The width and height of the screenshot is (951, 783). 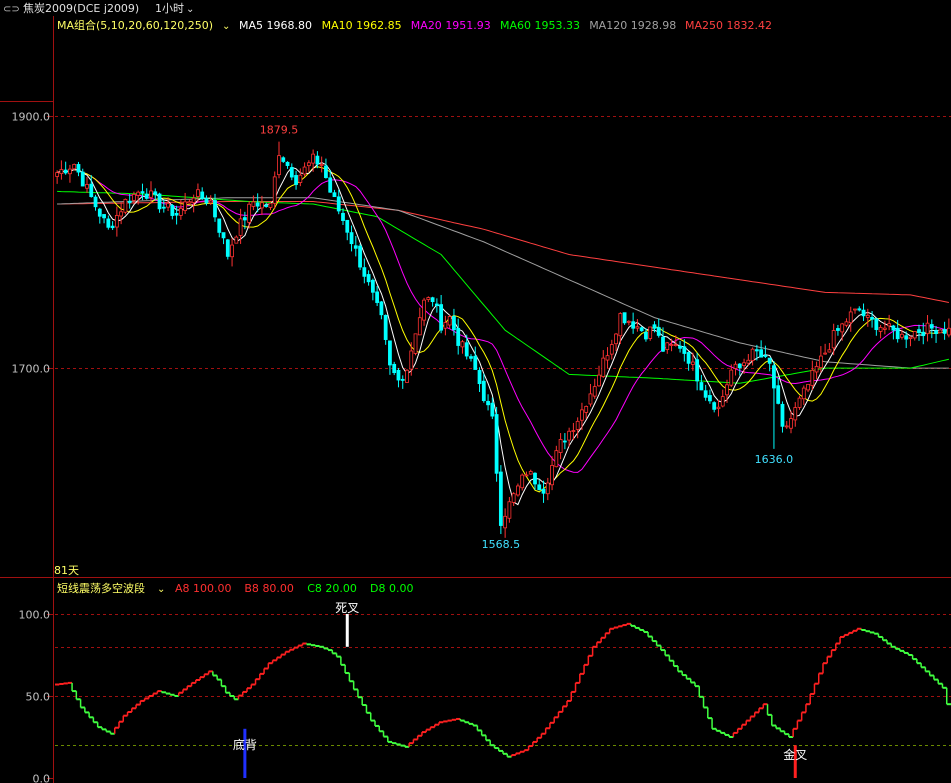 What do you see at coordinates (190, 9) in the screenshot?
I see `chevron-down-icon: ⌄` at bounding box center [190, 9].